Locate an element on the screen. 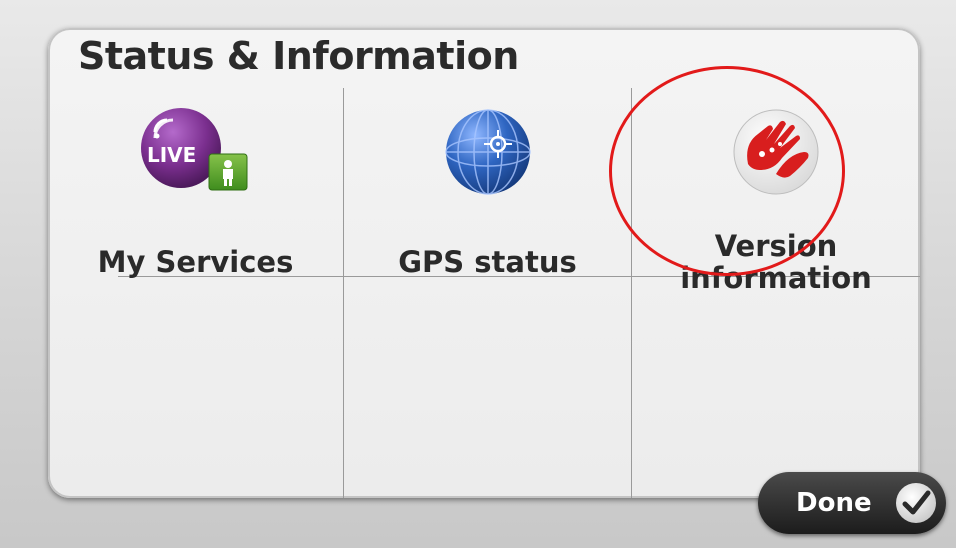  version-information-label-line1: Version is located at coordinates (776, 246).